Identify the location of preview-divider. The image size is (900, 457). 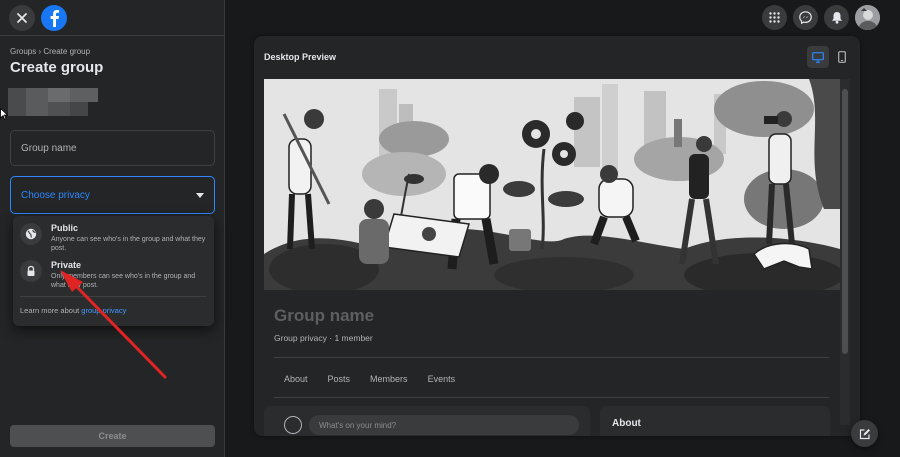
(551, 357).